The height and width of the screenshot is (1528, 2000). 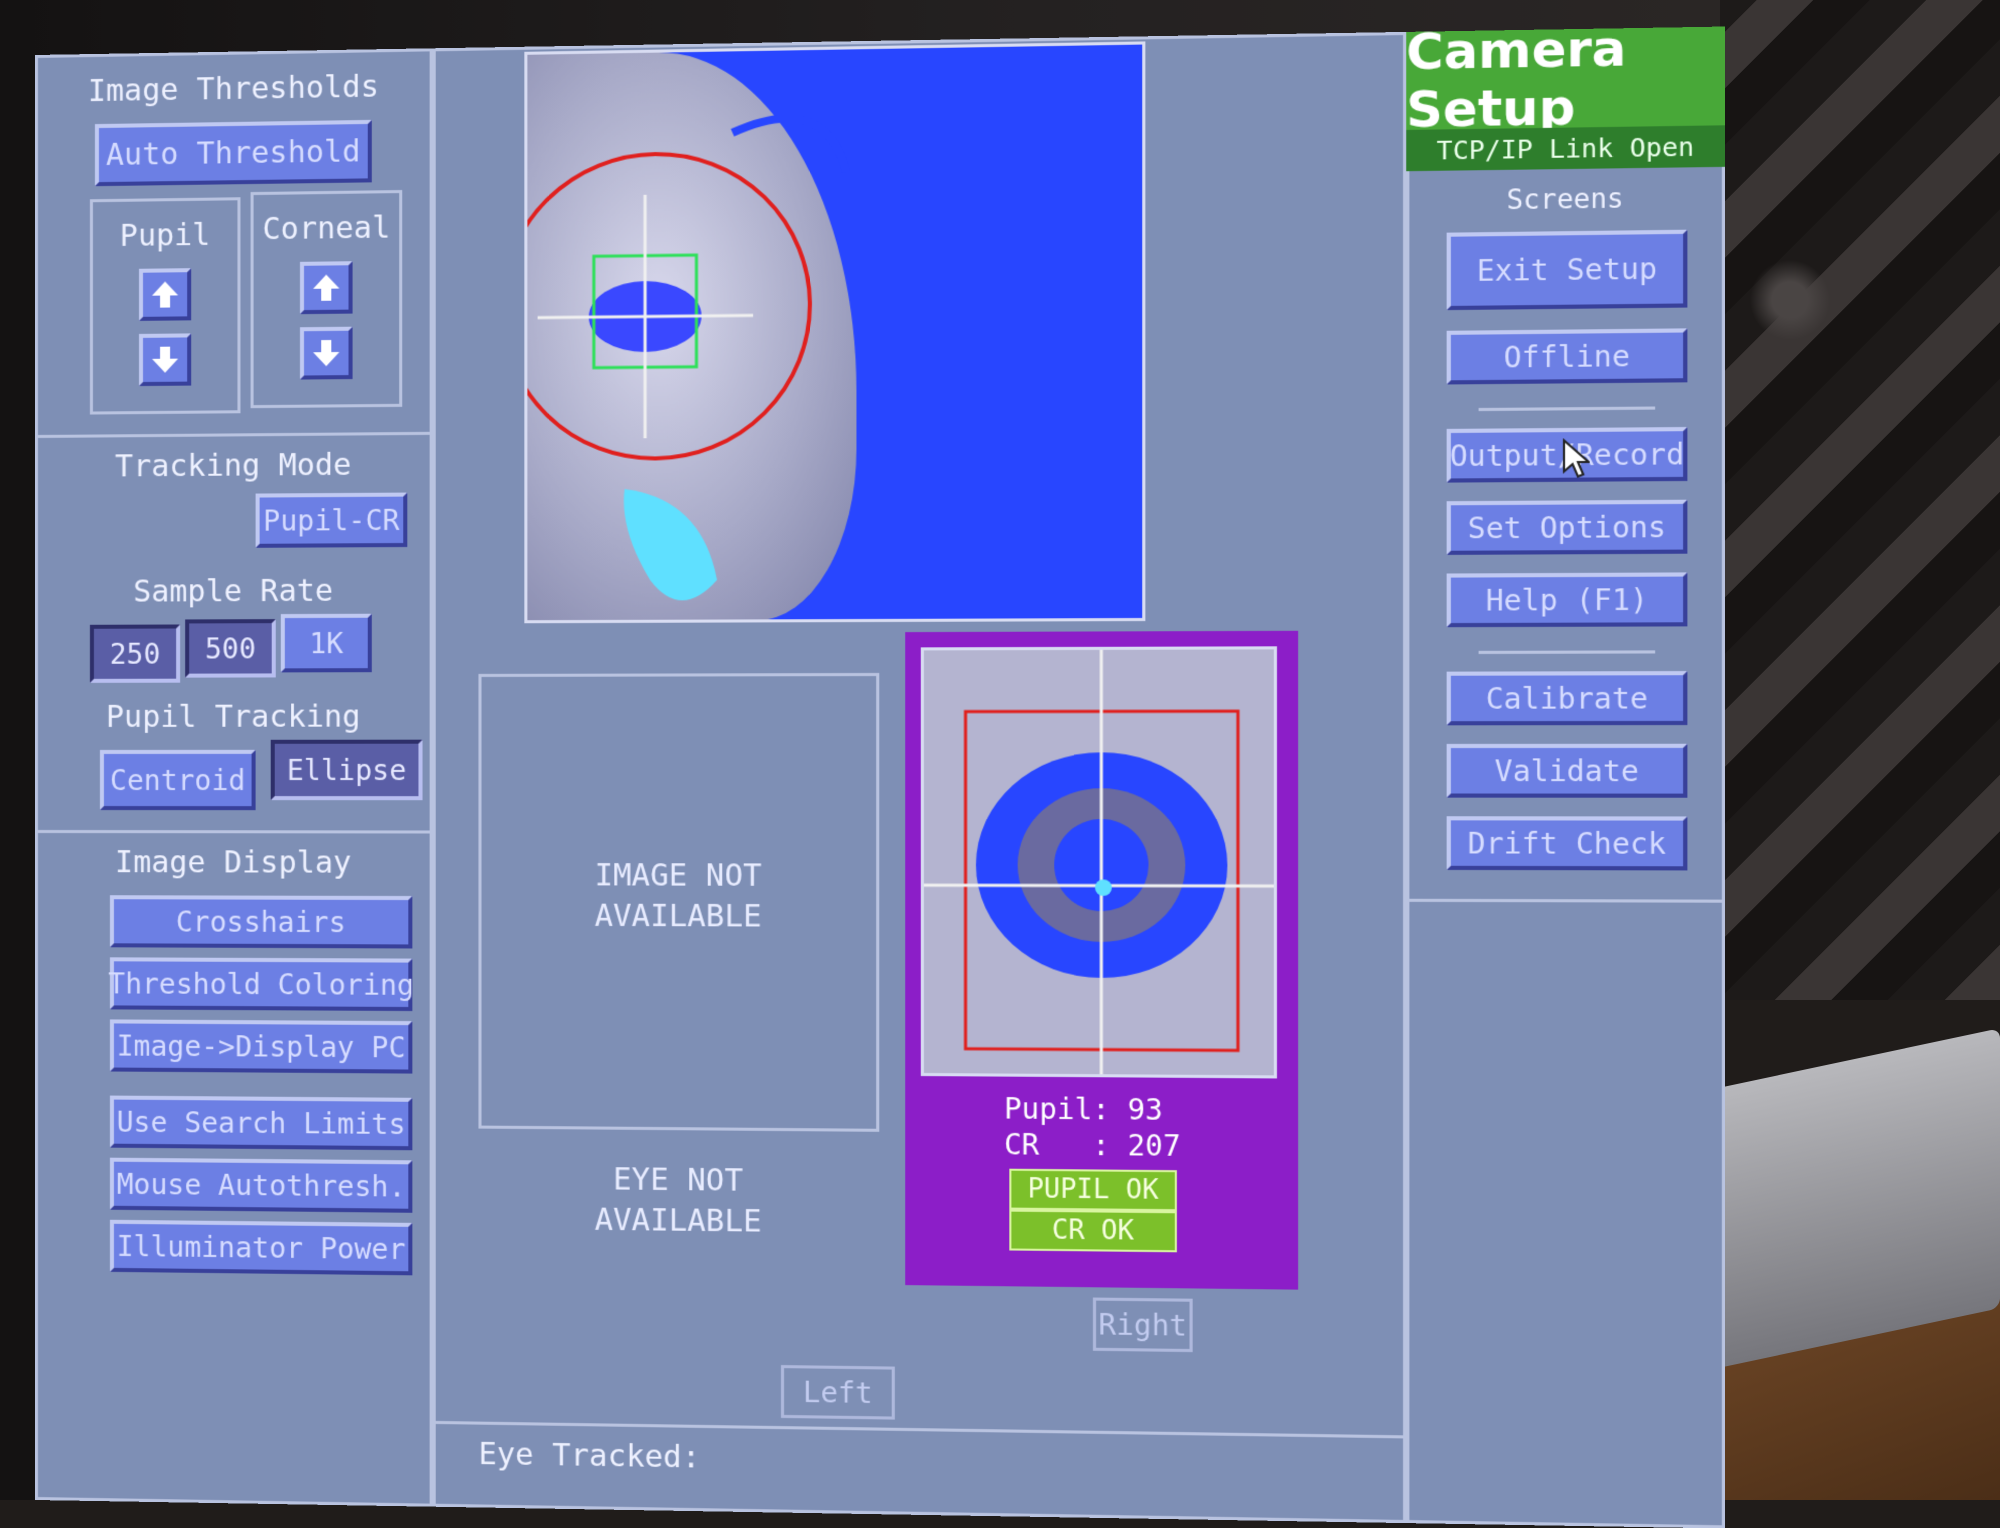 I want to click on validate-button: Validate, so click(x=1567, y=771).